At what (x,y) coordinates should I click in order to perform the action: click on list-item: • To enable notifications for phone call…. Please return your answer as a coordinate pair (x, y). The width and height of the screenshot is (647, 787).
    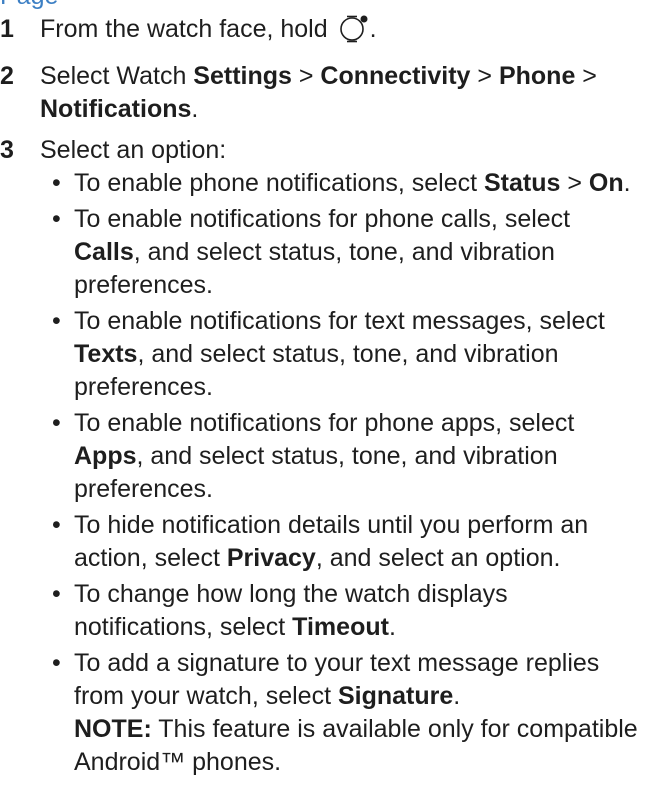
    Looking at the image, I should click on (340, 252).